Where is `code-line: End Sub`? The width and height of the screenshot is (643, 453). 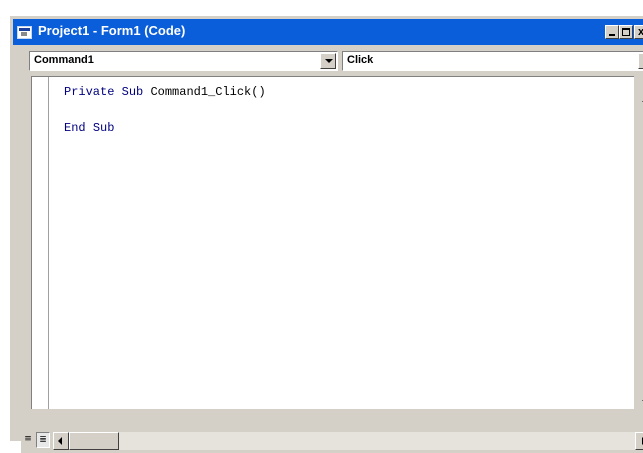
code-line: End Sub is located at coordinates (165, 128).